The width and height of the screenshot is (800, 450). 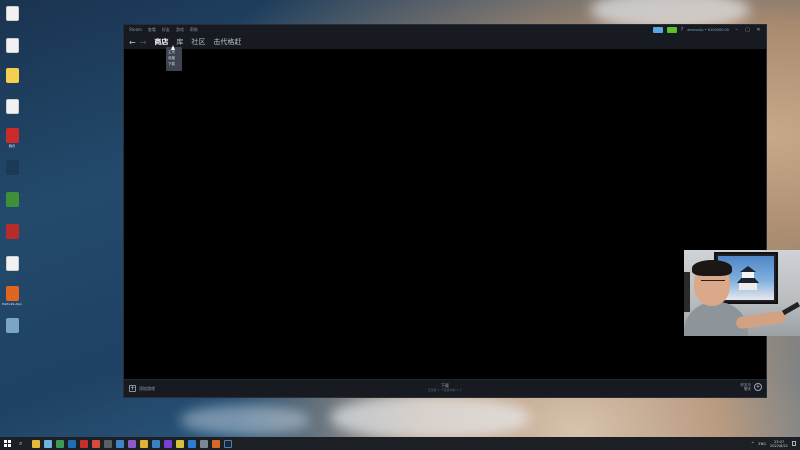 What do you see at coordinates (60, 443) in the screenshot?
I see `taskbar-app-wechat` at bounding box center [60, 443].